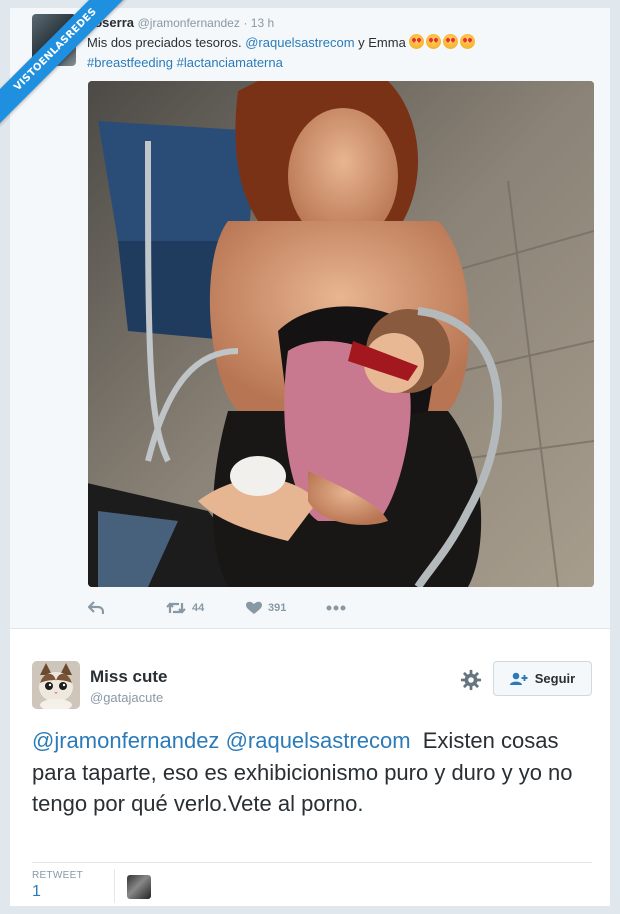 This screenshot has width=620, height=914. What do you see at coordinates (139, 887) in the screenshot?
I see `retweeter-avatar` at bounding box center [139, 887].